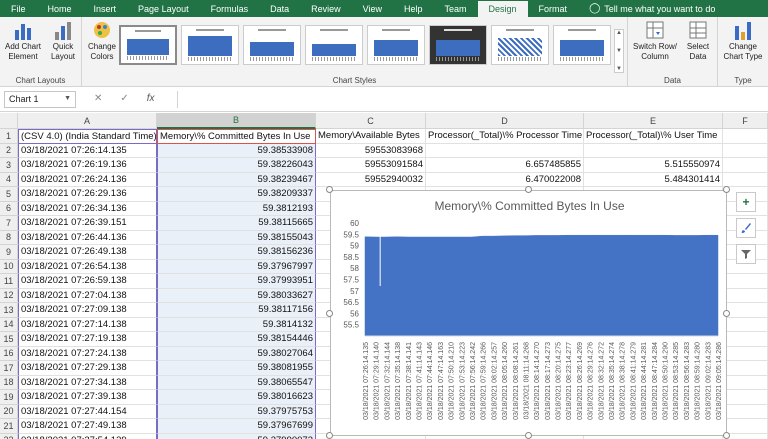  I want to click on resize-handle-br, so click(726, 435).